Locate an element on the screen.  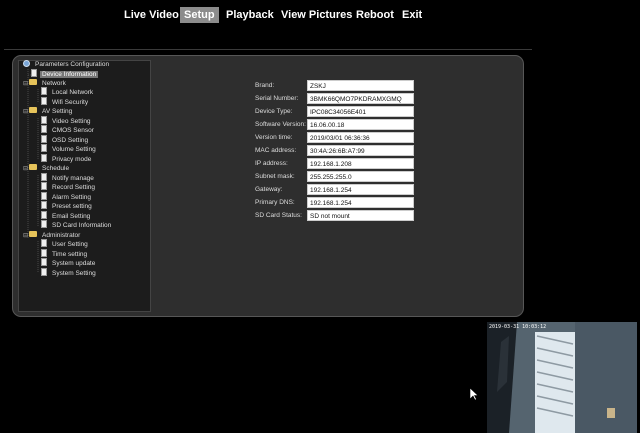
info-label: Primary DNS: is located at coordinates (275, 202).